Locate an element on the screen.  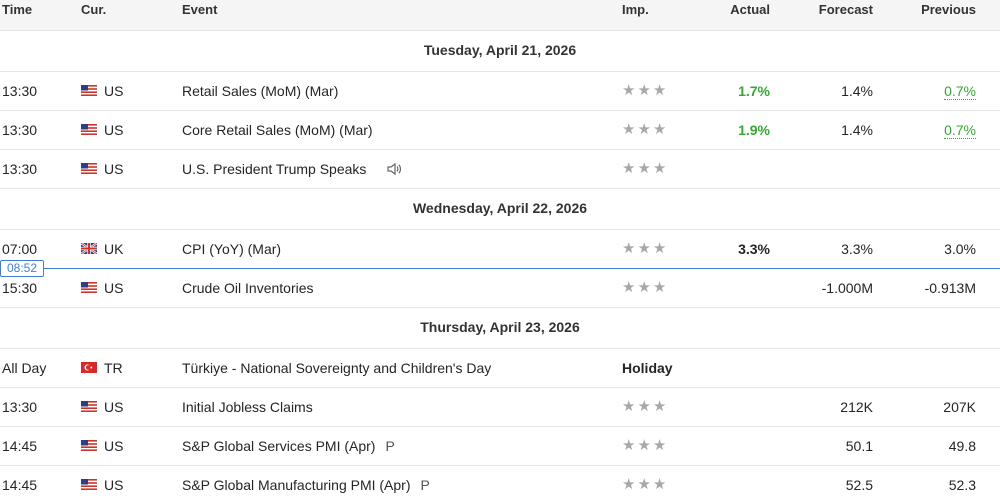
previous-value: 49.8 is located at coordinates (962, 446).